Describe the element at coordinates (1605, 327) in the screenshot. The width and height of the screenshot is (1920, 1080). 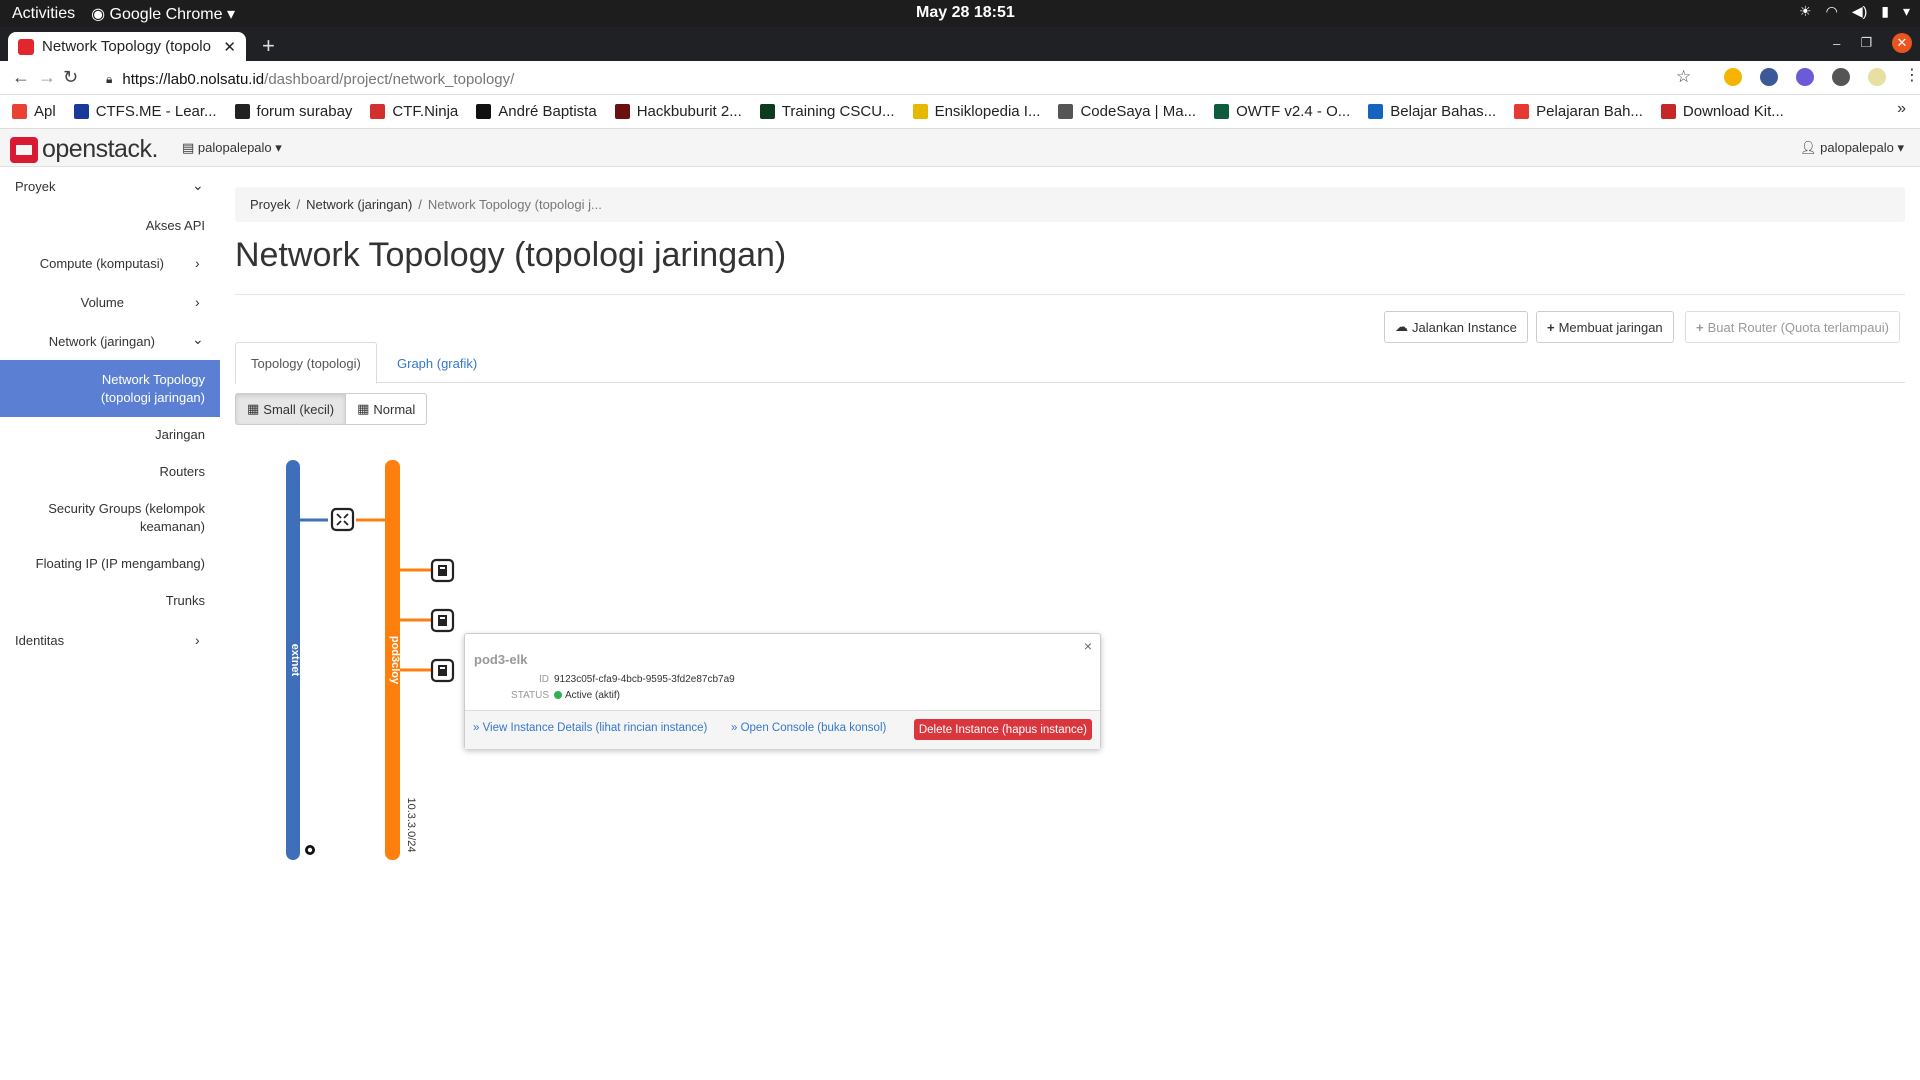
I see `create-network-button: + Membuat jaringan` at that location.